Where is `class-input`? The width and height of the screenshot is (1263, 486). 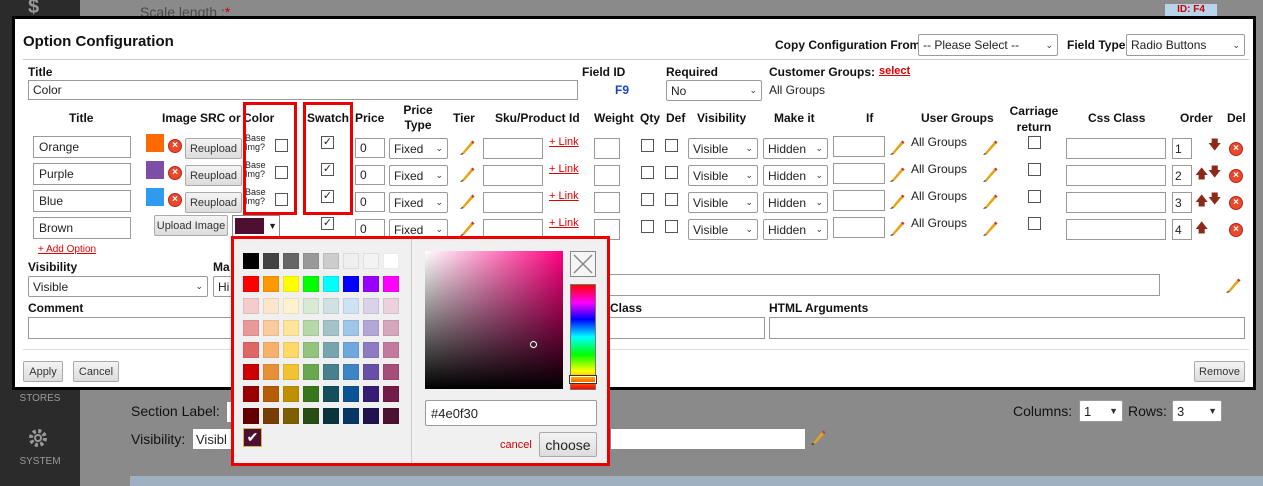
class-input is located at coordinates (685, 328).